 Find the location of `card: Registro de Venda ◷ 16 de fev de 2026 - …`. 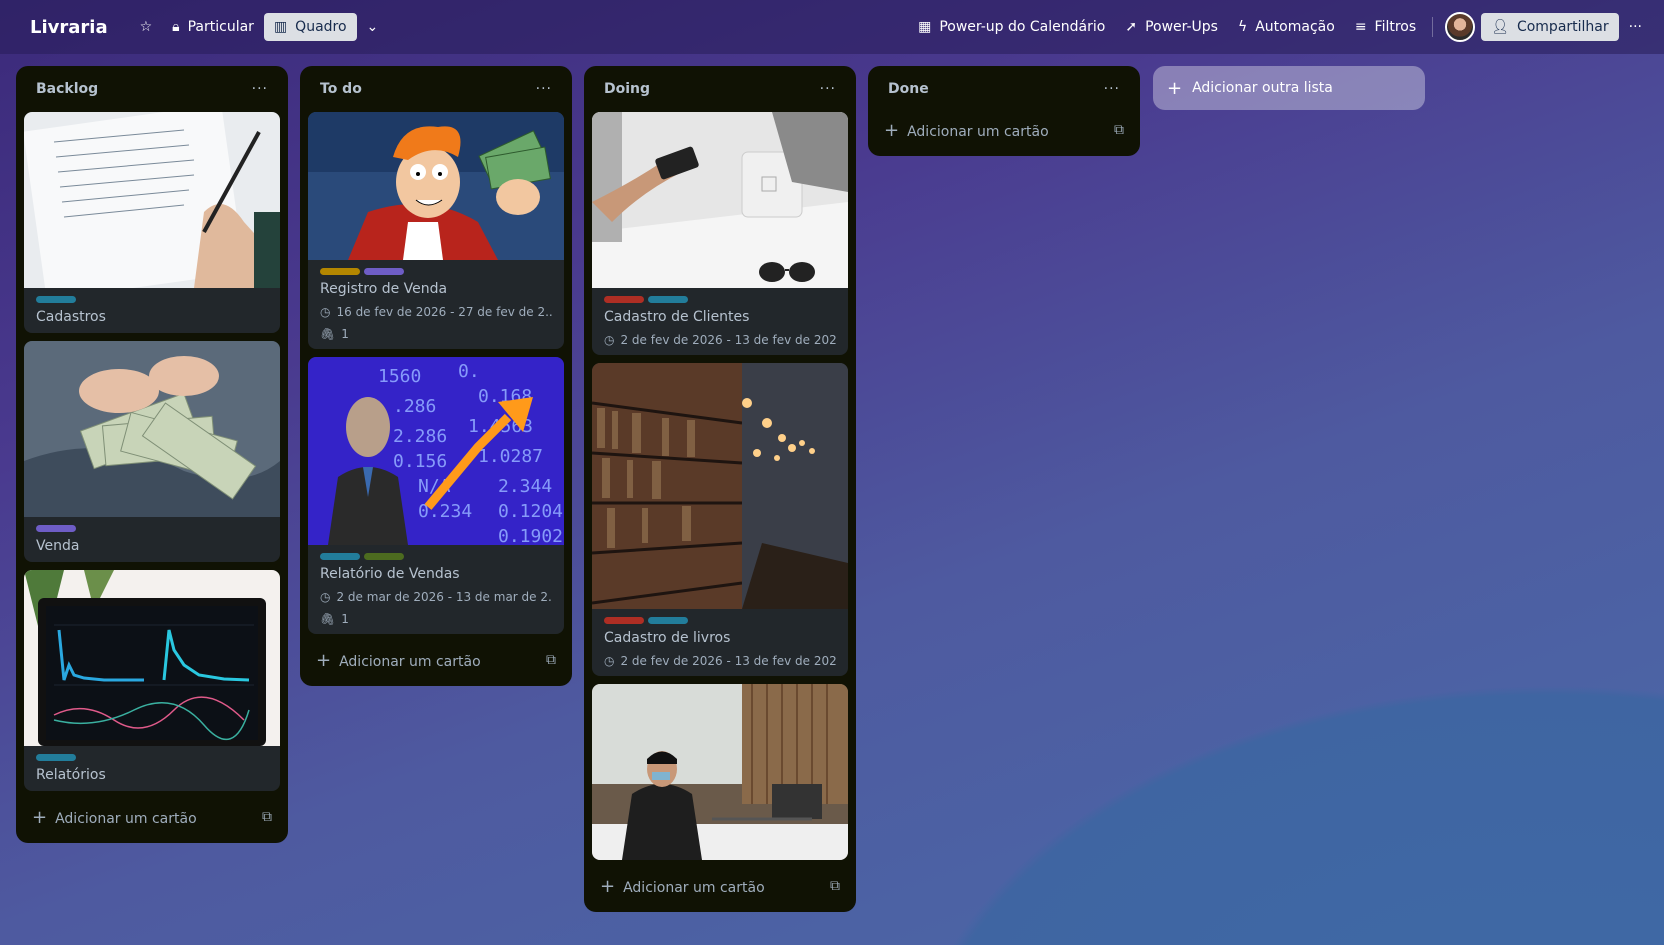

card: Registro de Venda ◷ 16 de fev de 2026 - … is located at coordinates (436, 230).